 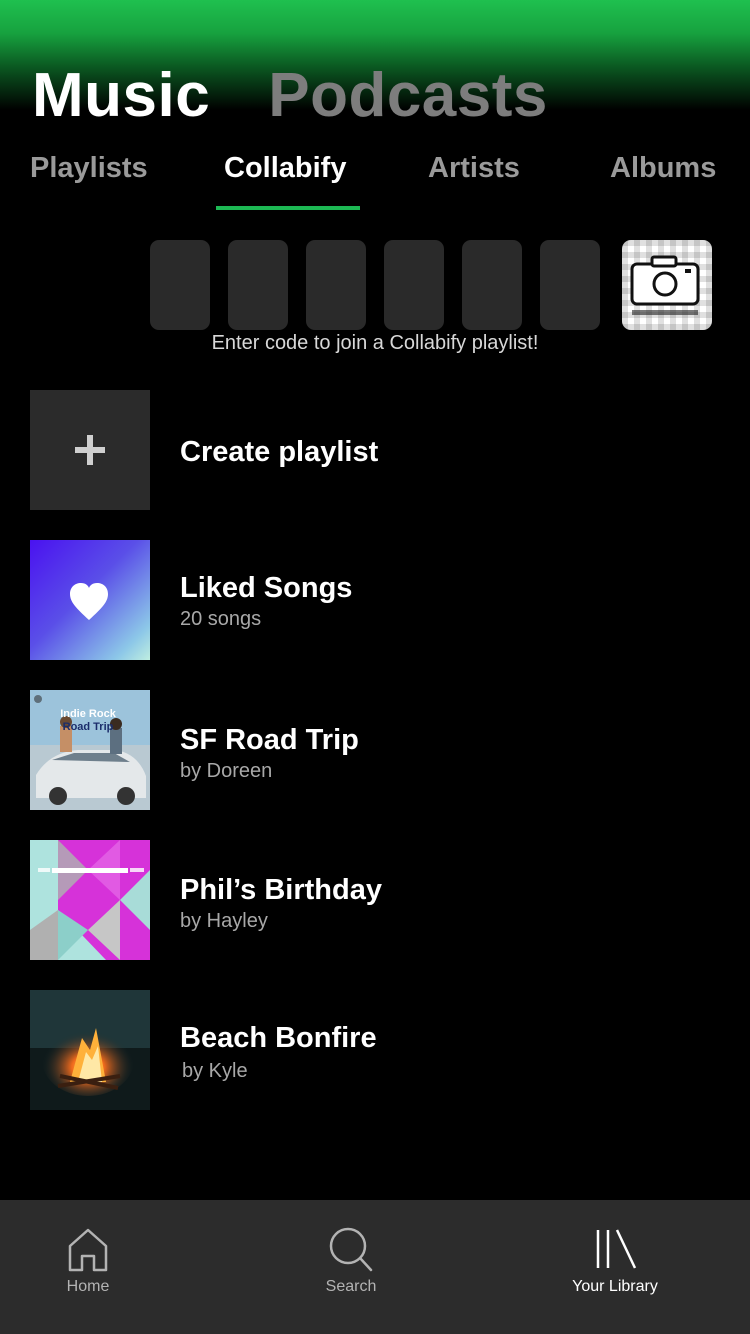 What do you see at coordinates (278, 1038) in the screenshot?
I see `item-title: Beach Bonfire` at bounding box center [278, 1038].